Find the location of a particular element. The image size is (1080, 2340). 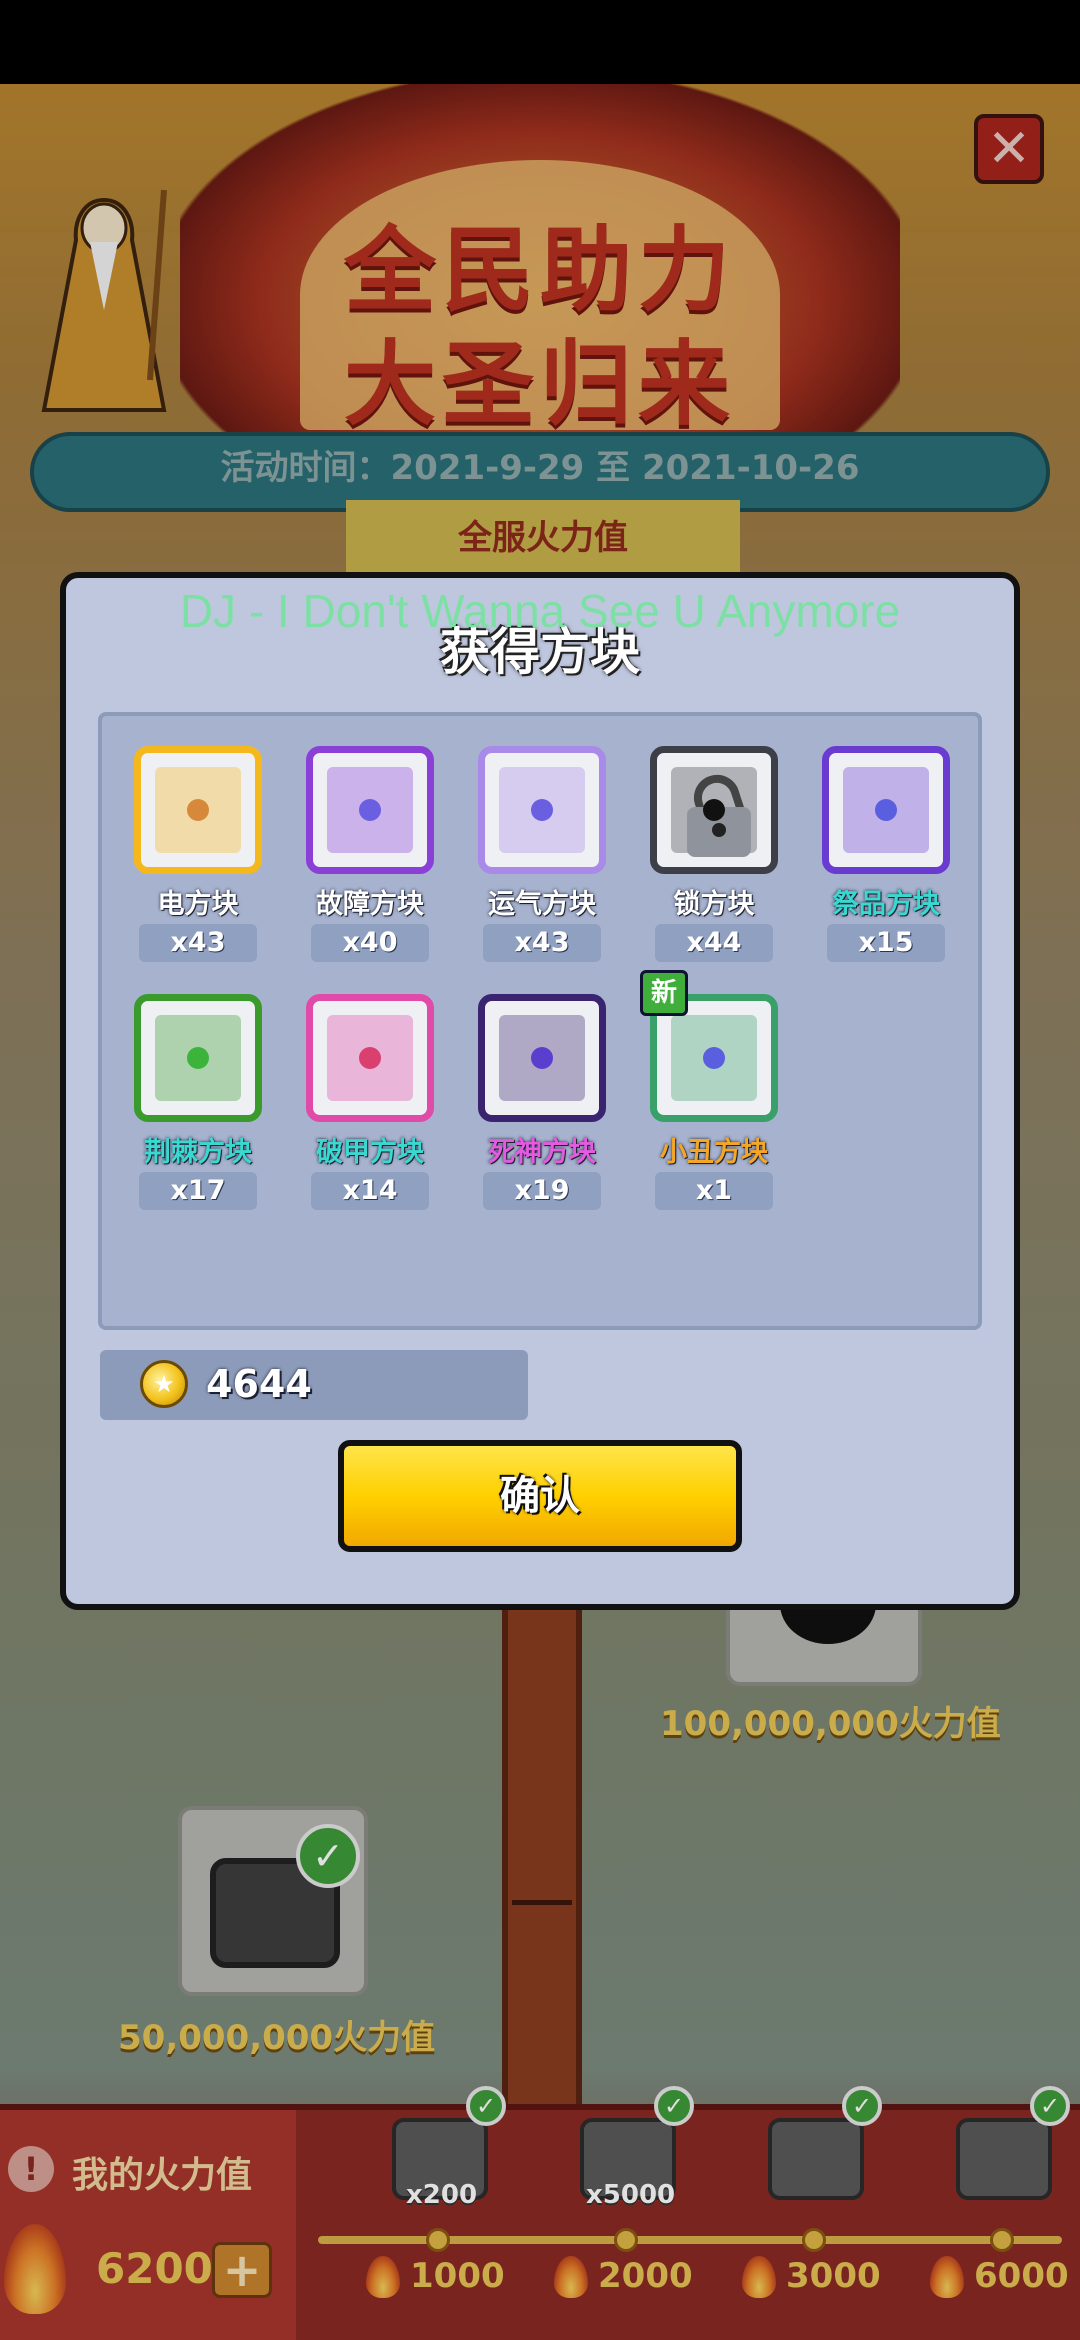

block-name: 小丑方块 is located at coordinates (714, 1152).